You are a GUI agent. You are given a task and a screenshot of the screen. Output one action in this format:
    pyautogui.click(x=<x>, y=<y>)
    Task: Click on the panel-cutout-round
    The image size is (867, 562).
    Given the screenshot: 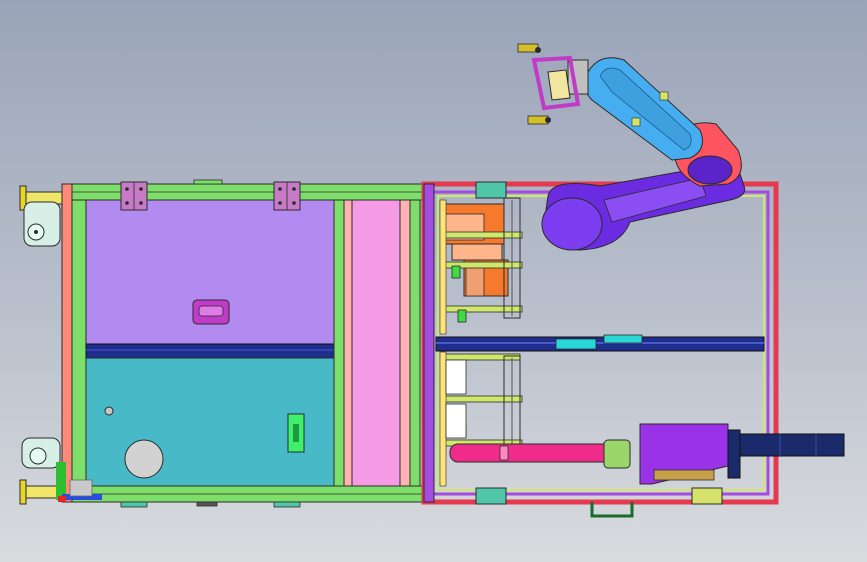 What is the action you would take?
    pyautogui.click(x=144, y=459)
    